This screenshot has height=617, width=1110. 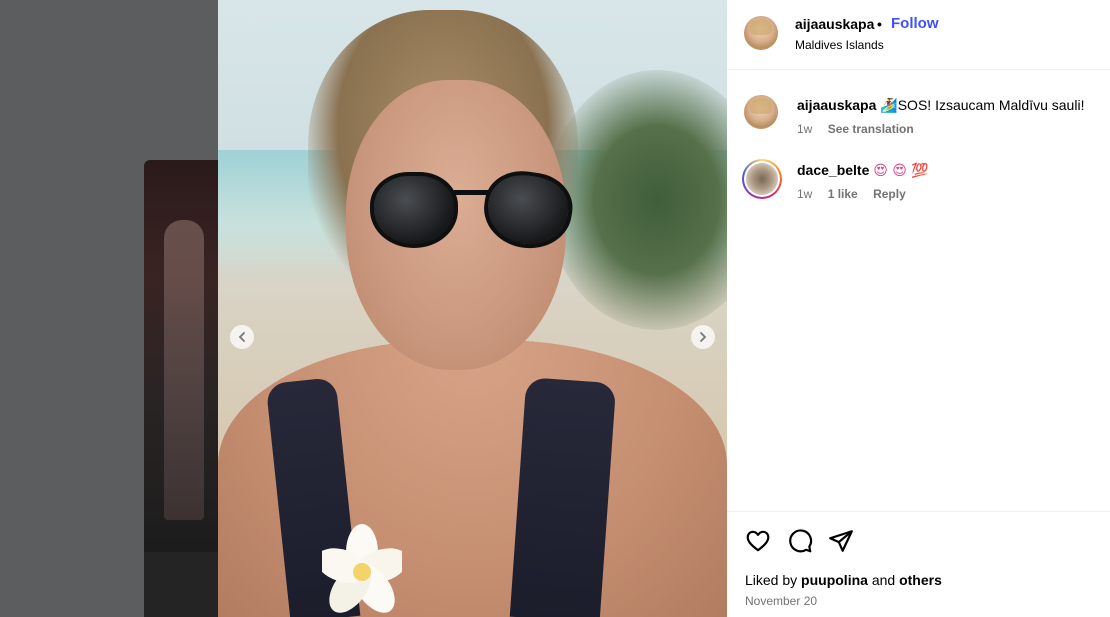 What do you see at coordinates (834, 24) in the screenshot?
I see `author-username: aijaauskapa` at bounding box center [834, 24].